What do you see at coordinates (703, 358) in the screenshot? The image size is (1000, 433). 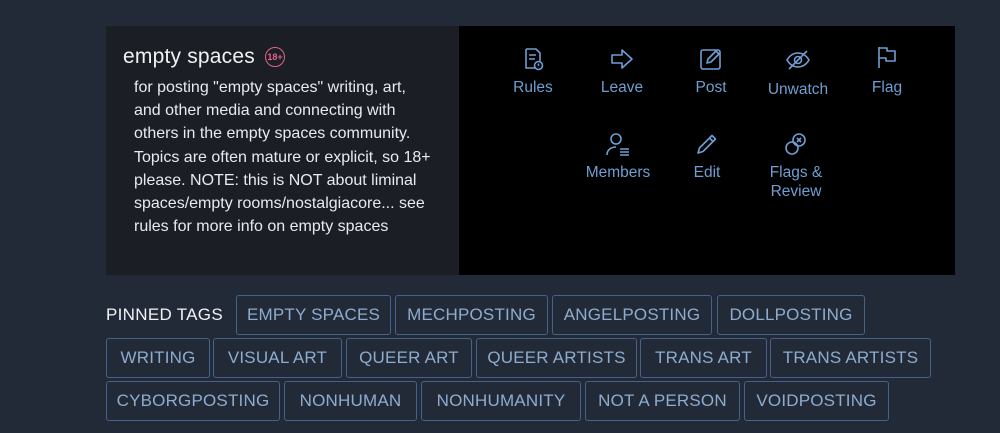 I see `pinned-tag: TRANS ART` at bounding box center [703, 358].